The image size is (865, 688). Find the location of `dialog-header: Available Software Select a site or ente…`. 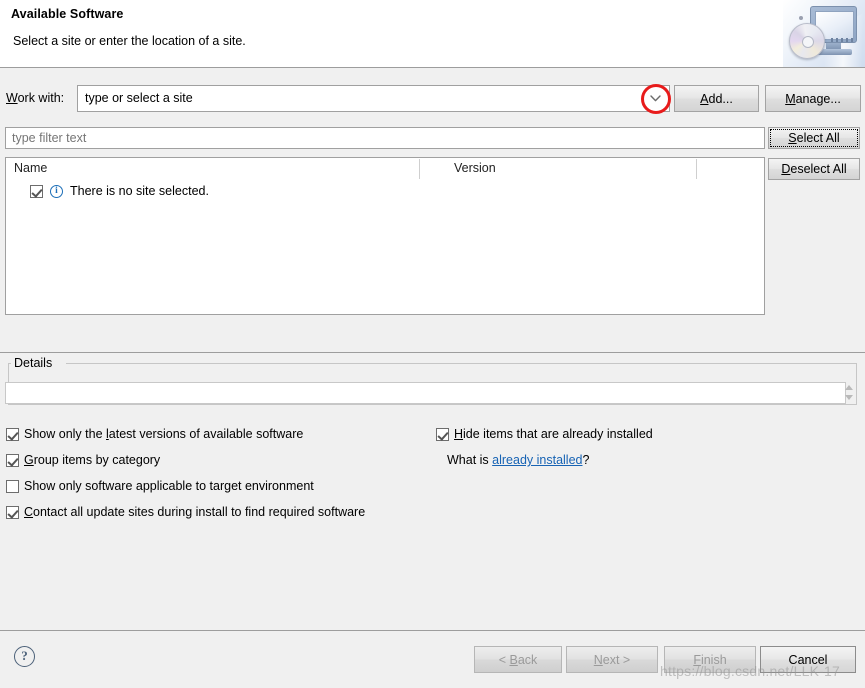

dialog-header: Available Software Select a site or ente… is located at coordinates (432, 34).